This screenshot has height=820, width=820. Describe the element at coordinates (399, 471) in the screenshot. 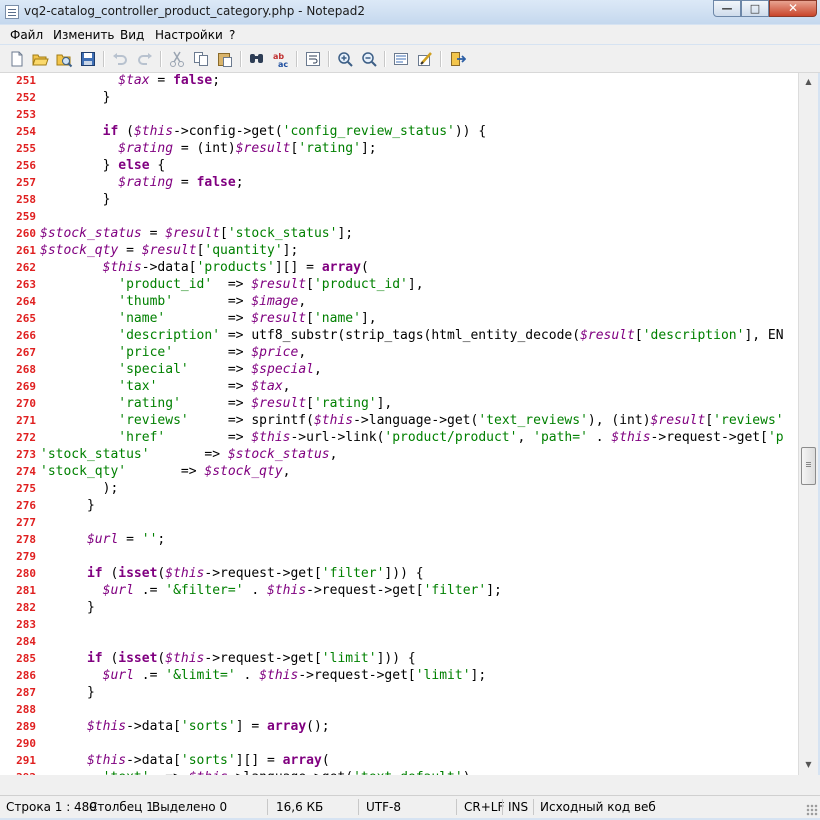

I see `code-line: 274 'stock_qty' => $stock_qty,` at that location.